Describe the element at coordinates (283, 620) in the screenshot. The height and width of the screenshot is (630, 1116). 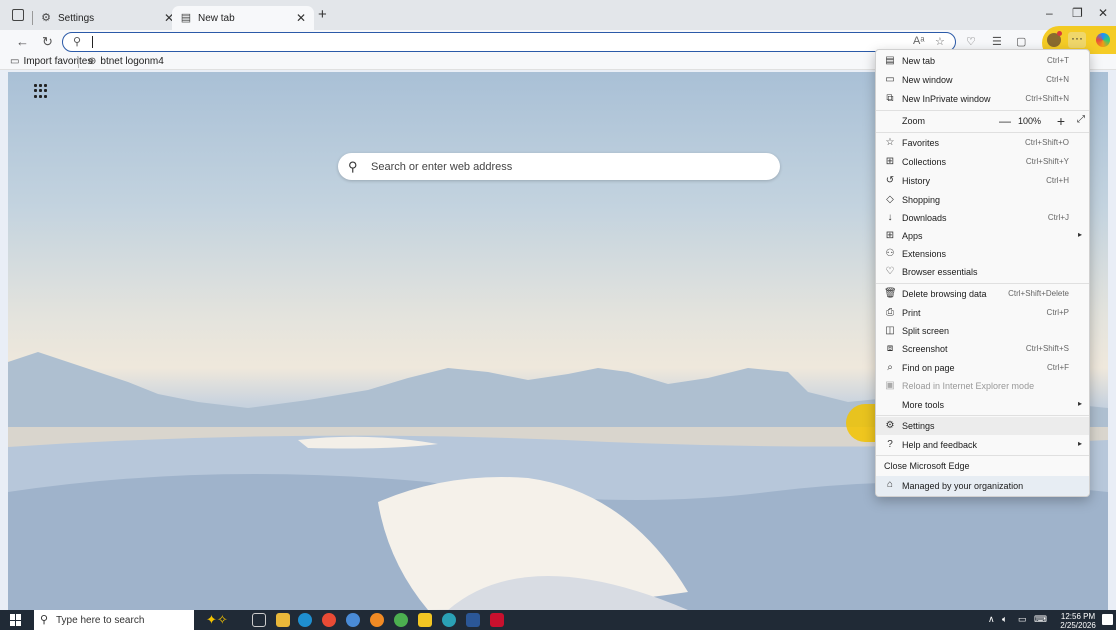
I see `file-explorer-icon` at that location.